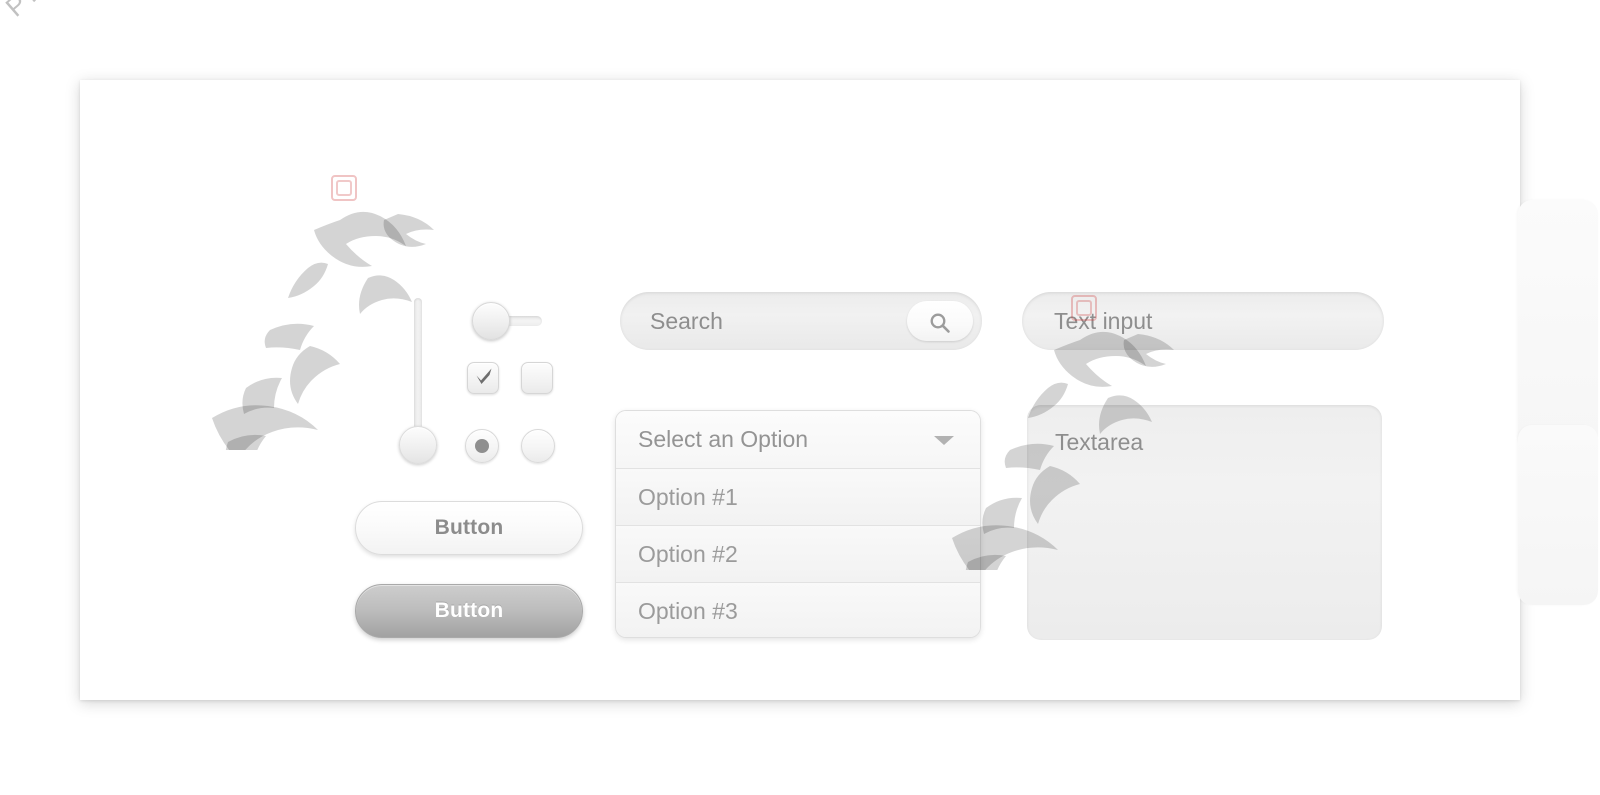  I want to click on select-option-1: Option #1, so click(798, 496).